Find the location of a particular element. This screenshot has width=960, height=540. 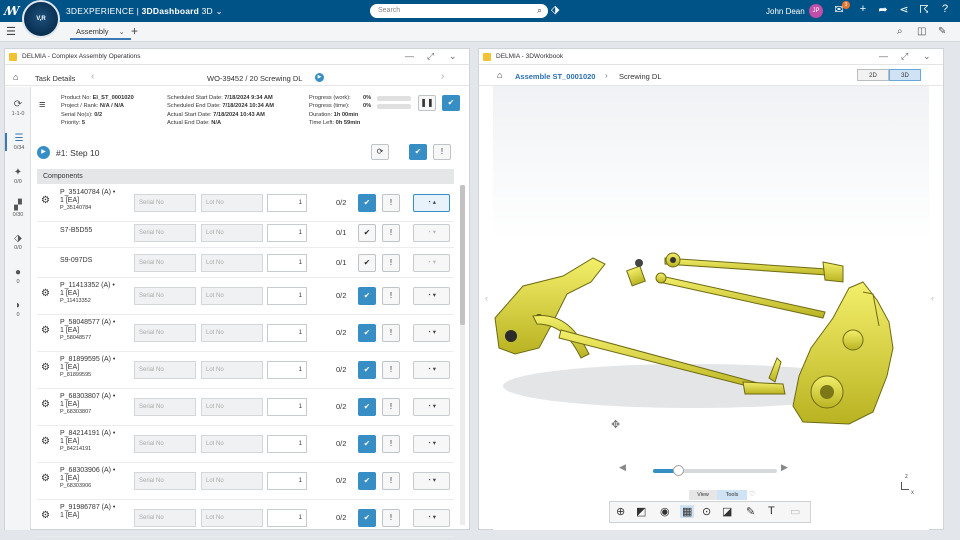

section-icon: ◪ is located at coordinates (727, 511).